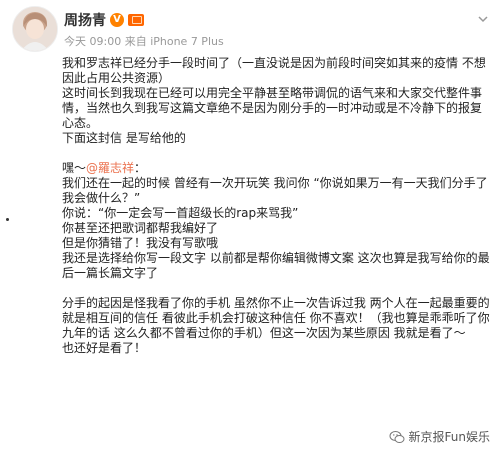 The height and width of the screenshot is (453, 500). What do you see at coordinates (104, 348) in the screenshot?
I see `content-paragraph: 也还好是看了！` at bounding box center [104, 348].